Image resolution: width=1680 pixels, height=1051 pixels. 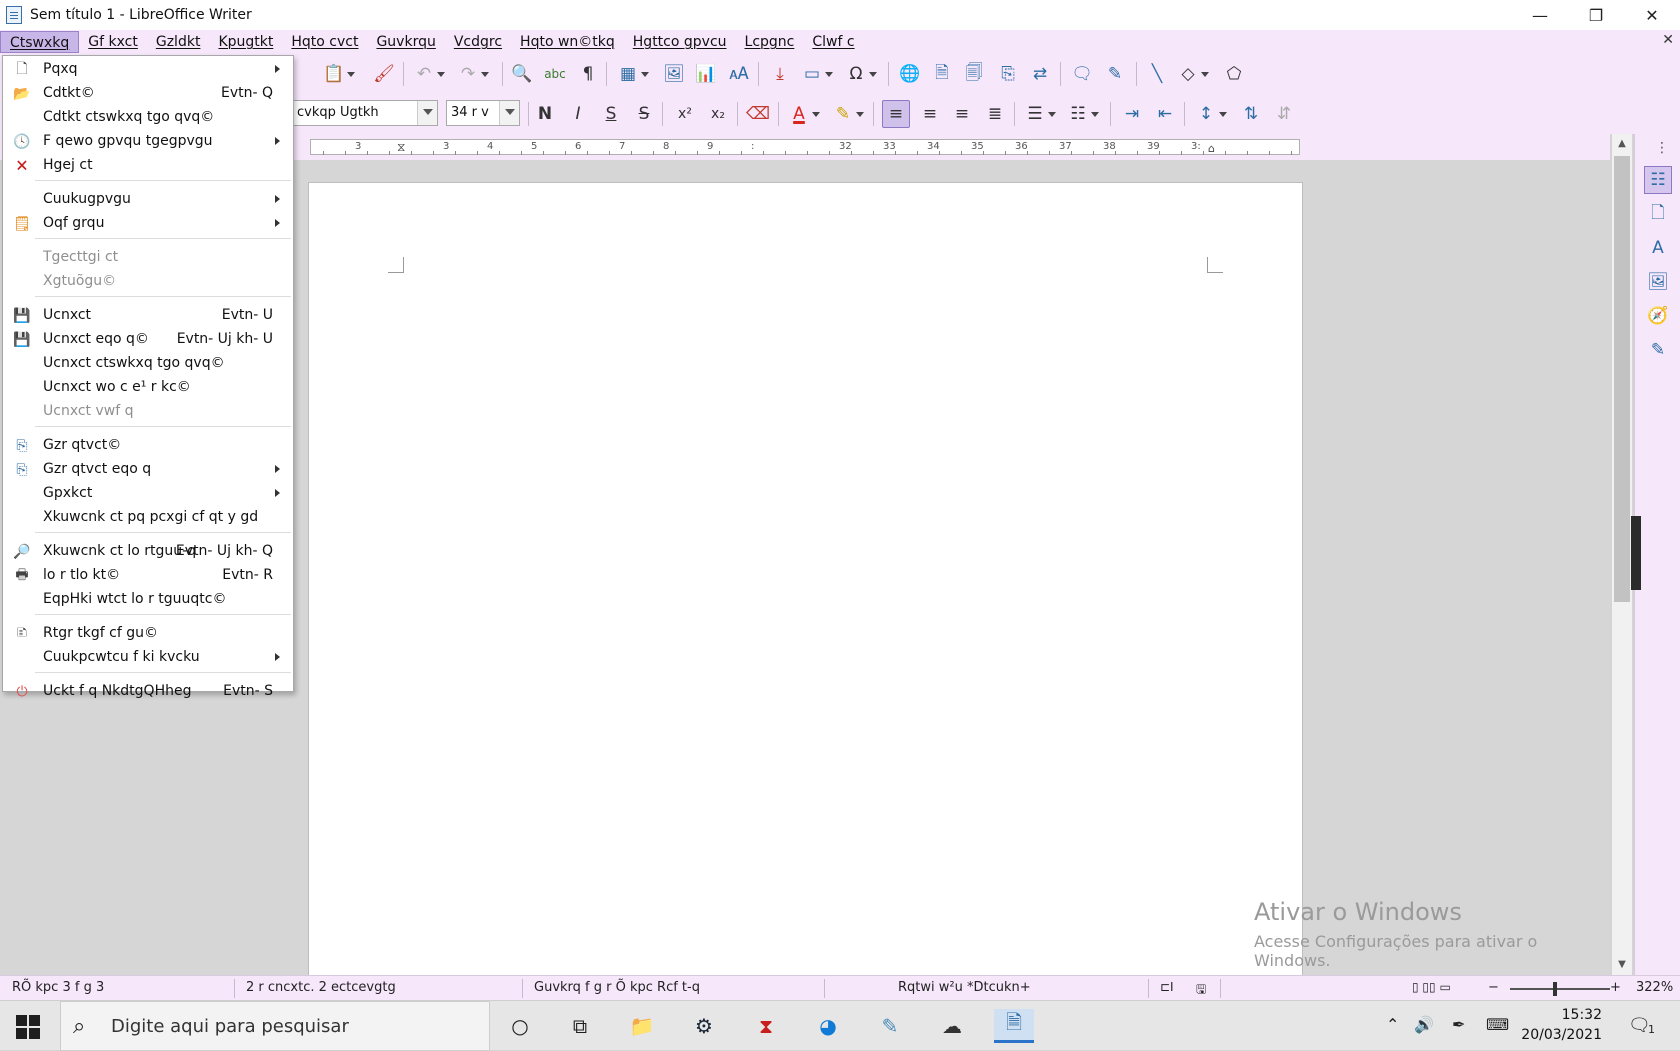 I want to click on file-menu-item: ⏻ Uckt f q NkdtgQHheg Evtn- S, so click(x=148, y=692).